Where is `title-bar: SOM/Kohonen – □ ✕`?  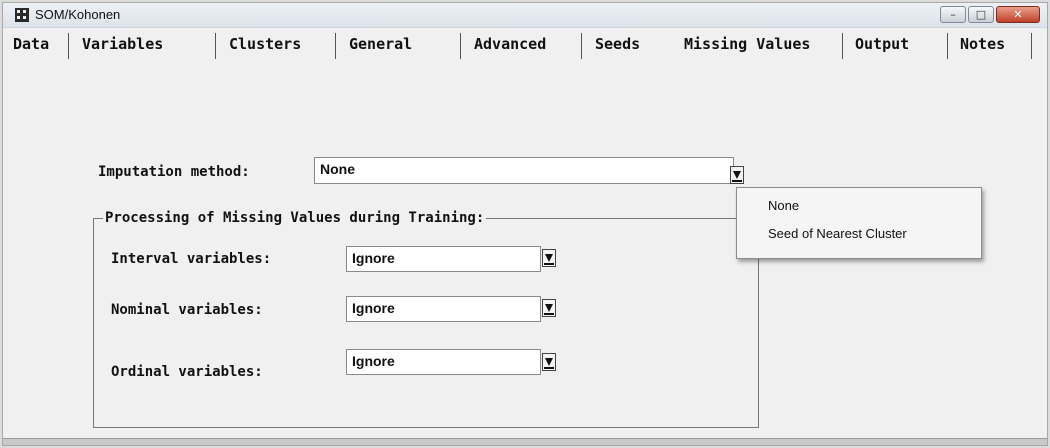
title-bar: SOM/Kohonen – □ ✕ is located at coordinates (525, 15).